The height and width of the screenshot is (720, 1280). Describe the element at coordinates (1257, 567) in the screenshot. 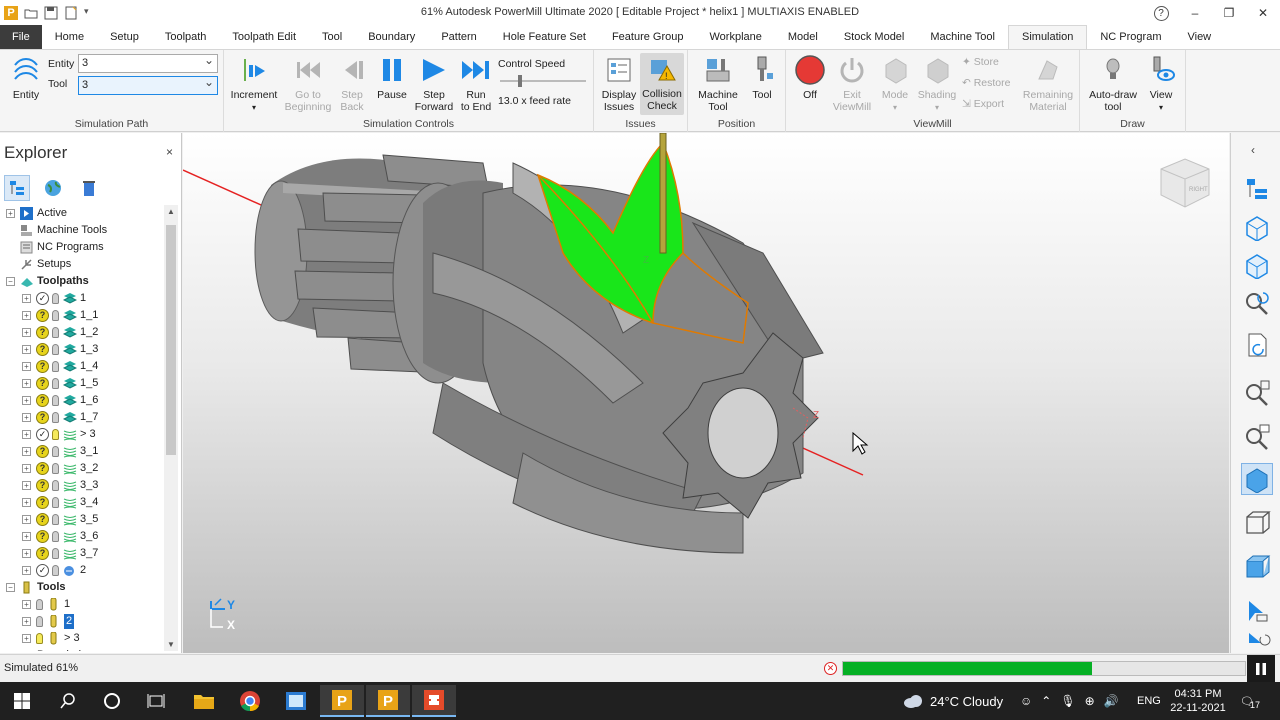

I see `shaded-wireframe-icon` at that location.